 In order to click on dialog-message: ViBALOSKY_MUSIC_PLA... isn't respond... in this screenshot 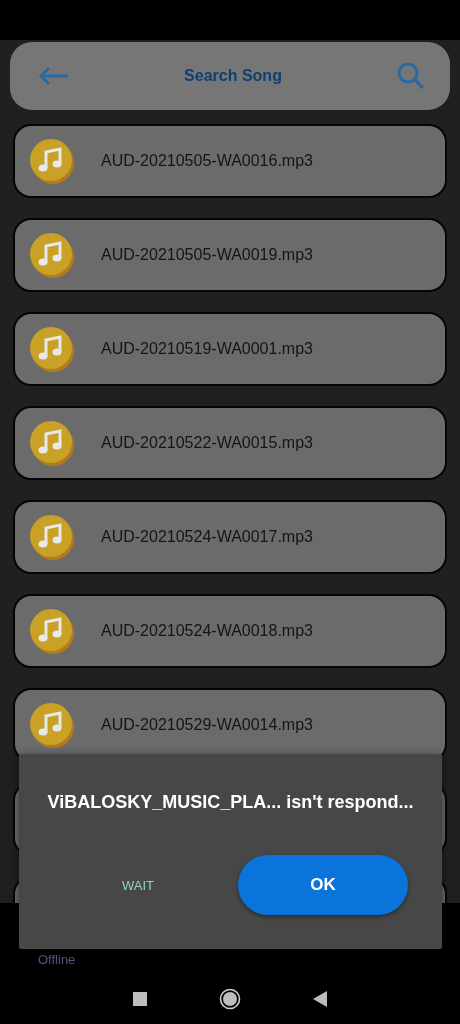, I will do `click(230, 802)`.